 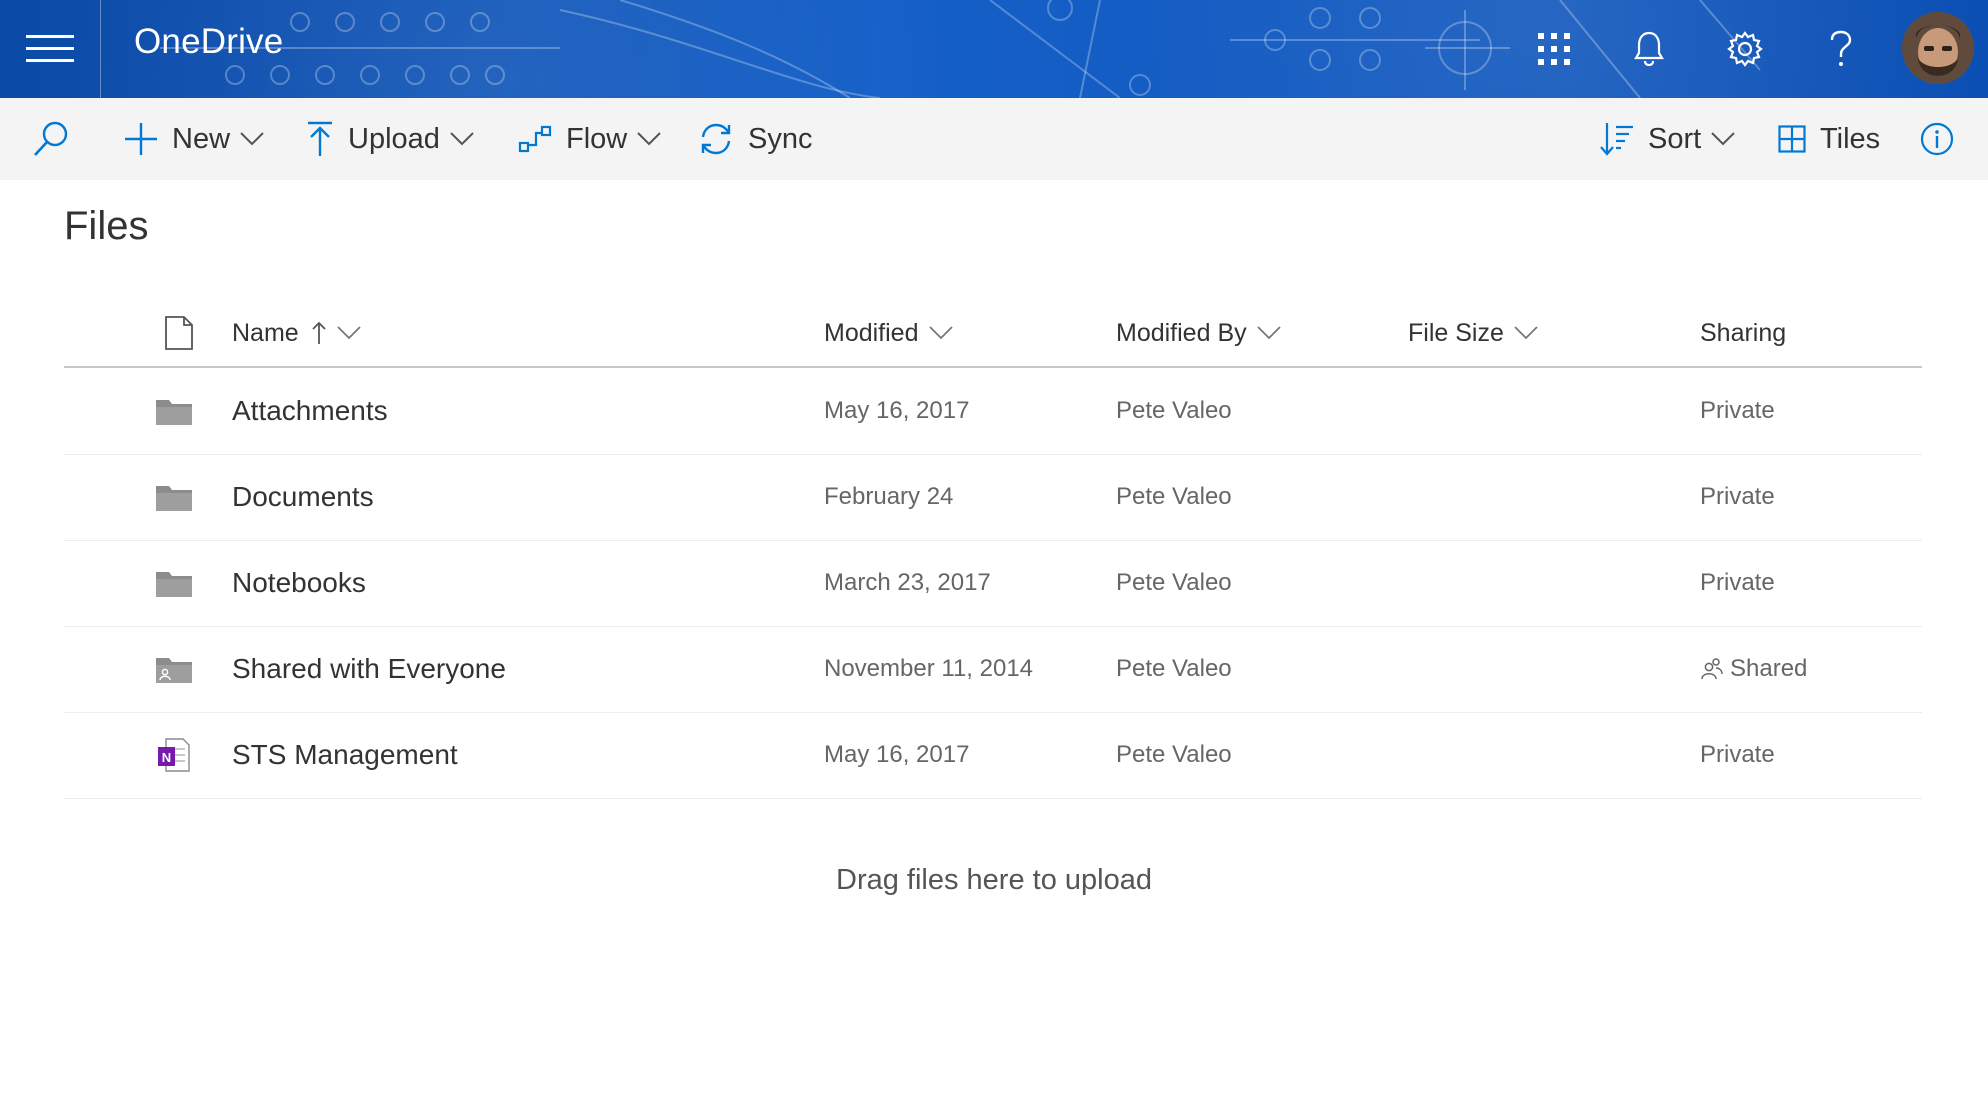 I want to click on navigation-menu-button, so click(x=50, y=49).